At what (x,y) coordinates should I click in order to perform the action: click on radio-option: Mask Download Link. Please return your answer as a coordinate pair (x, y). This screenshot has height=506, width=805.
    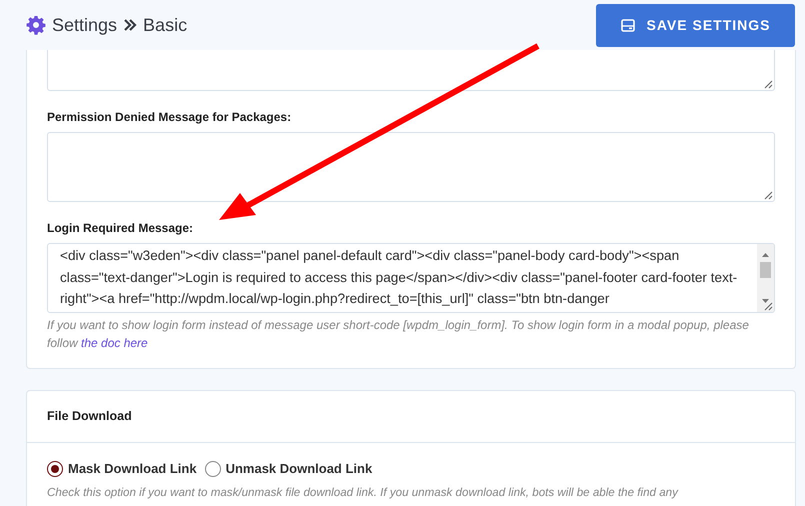
    Looking at the image, I should click on (122, 468).